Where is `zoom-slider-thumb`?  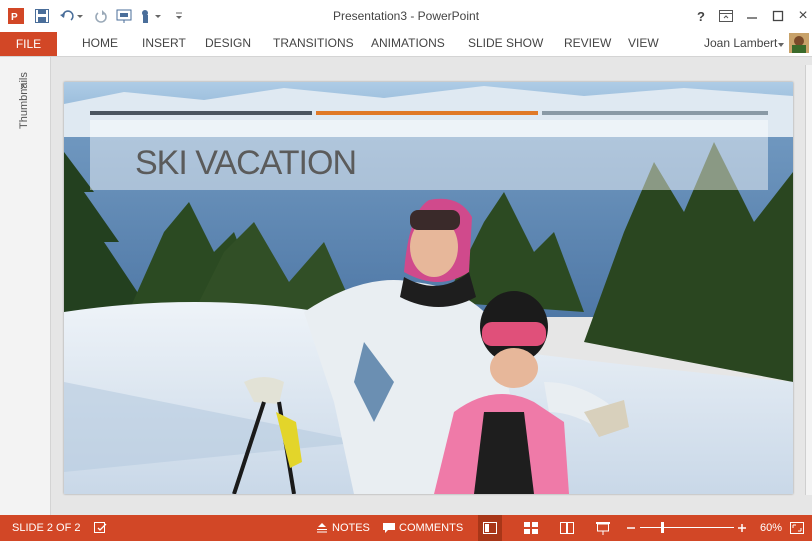 zoom-slider-thumb is located at coordinates (662, 527).